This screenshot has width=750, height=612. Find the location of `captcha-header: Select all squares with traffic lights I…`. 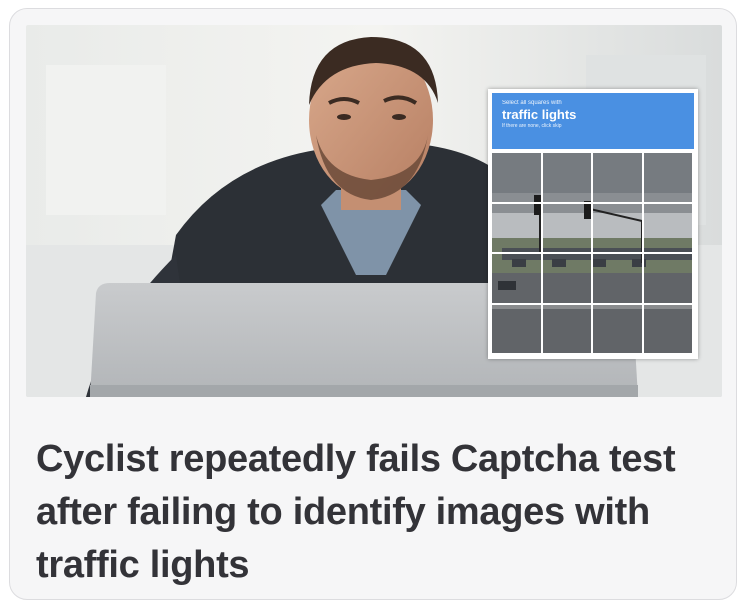

captcha-header: Select all squares with traffic lights I… is located at coordinates (593, 121).